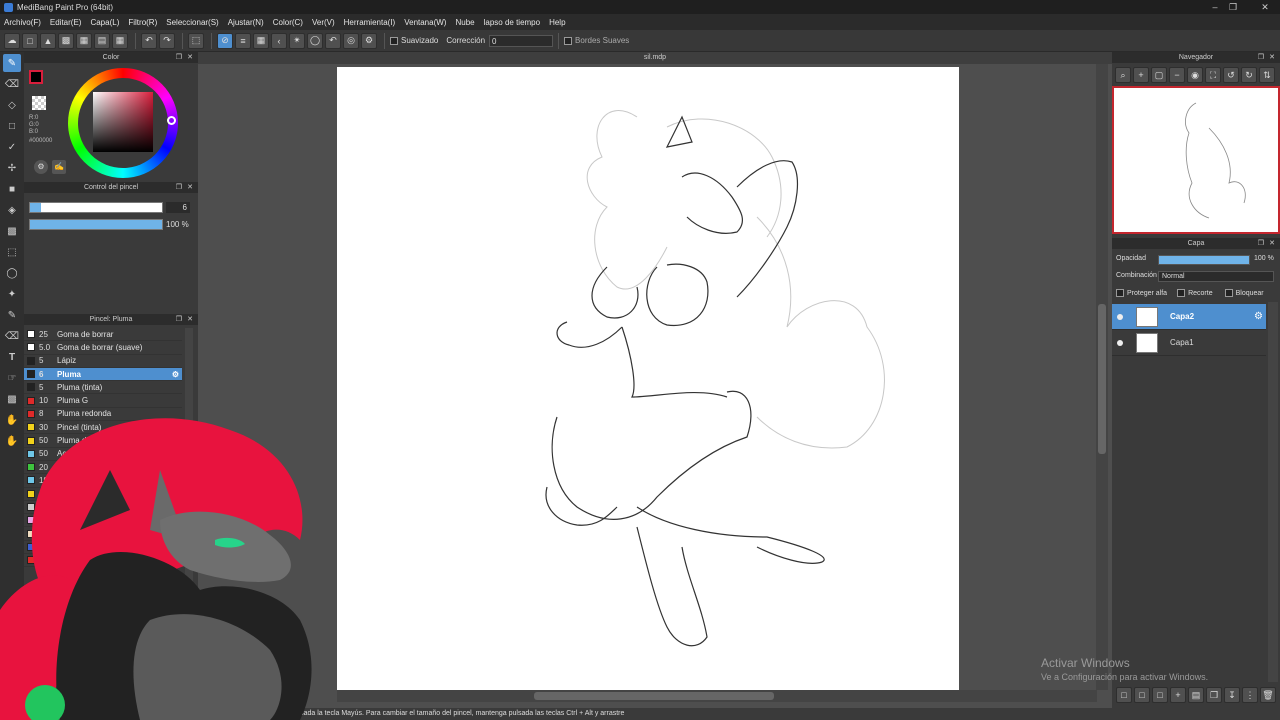 This screenshot has width=1280, height=720. I want to click on smudge-tool-icon: ✓, so click(12, 147).